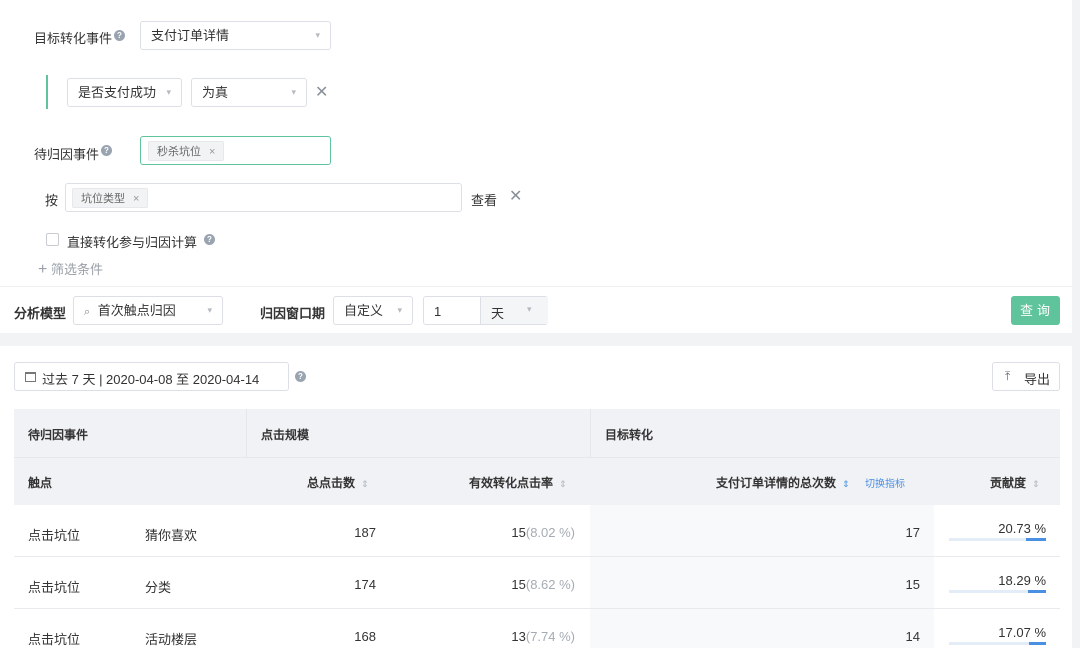 This screenshot has width=1080, height=648. What do you see at coordinates (110, 198) in the screenshot?
I see `group-by-tag: 坑位类型 ×` at bounding box center [110, 198].